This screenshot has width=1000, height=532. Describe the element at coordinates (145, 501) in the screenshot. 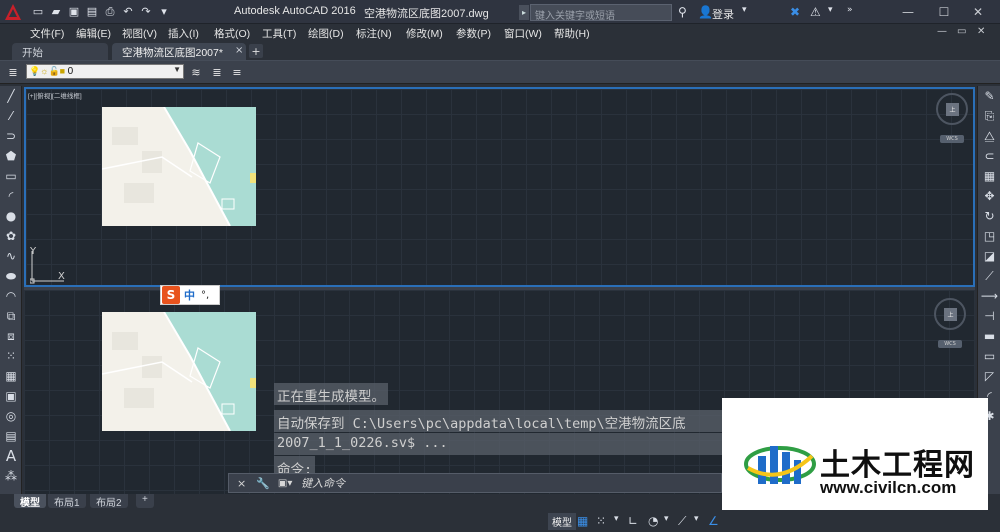

I see `add-layout-button: +` at that location.